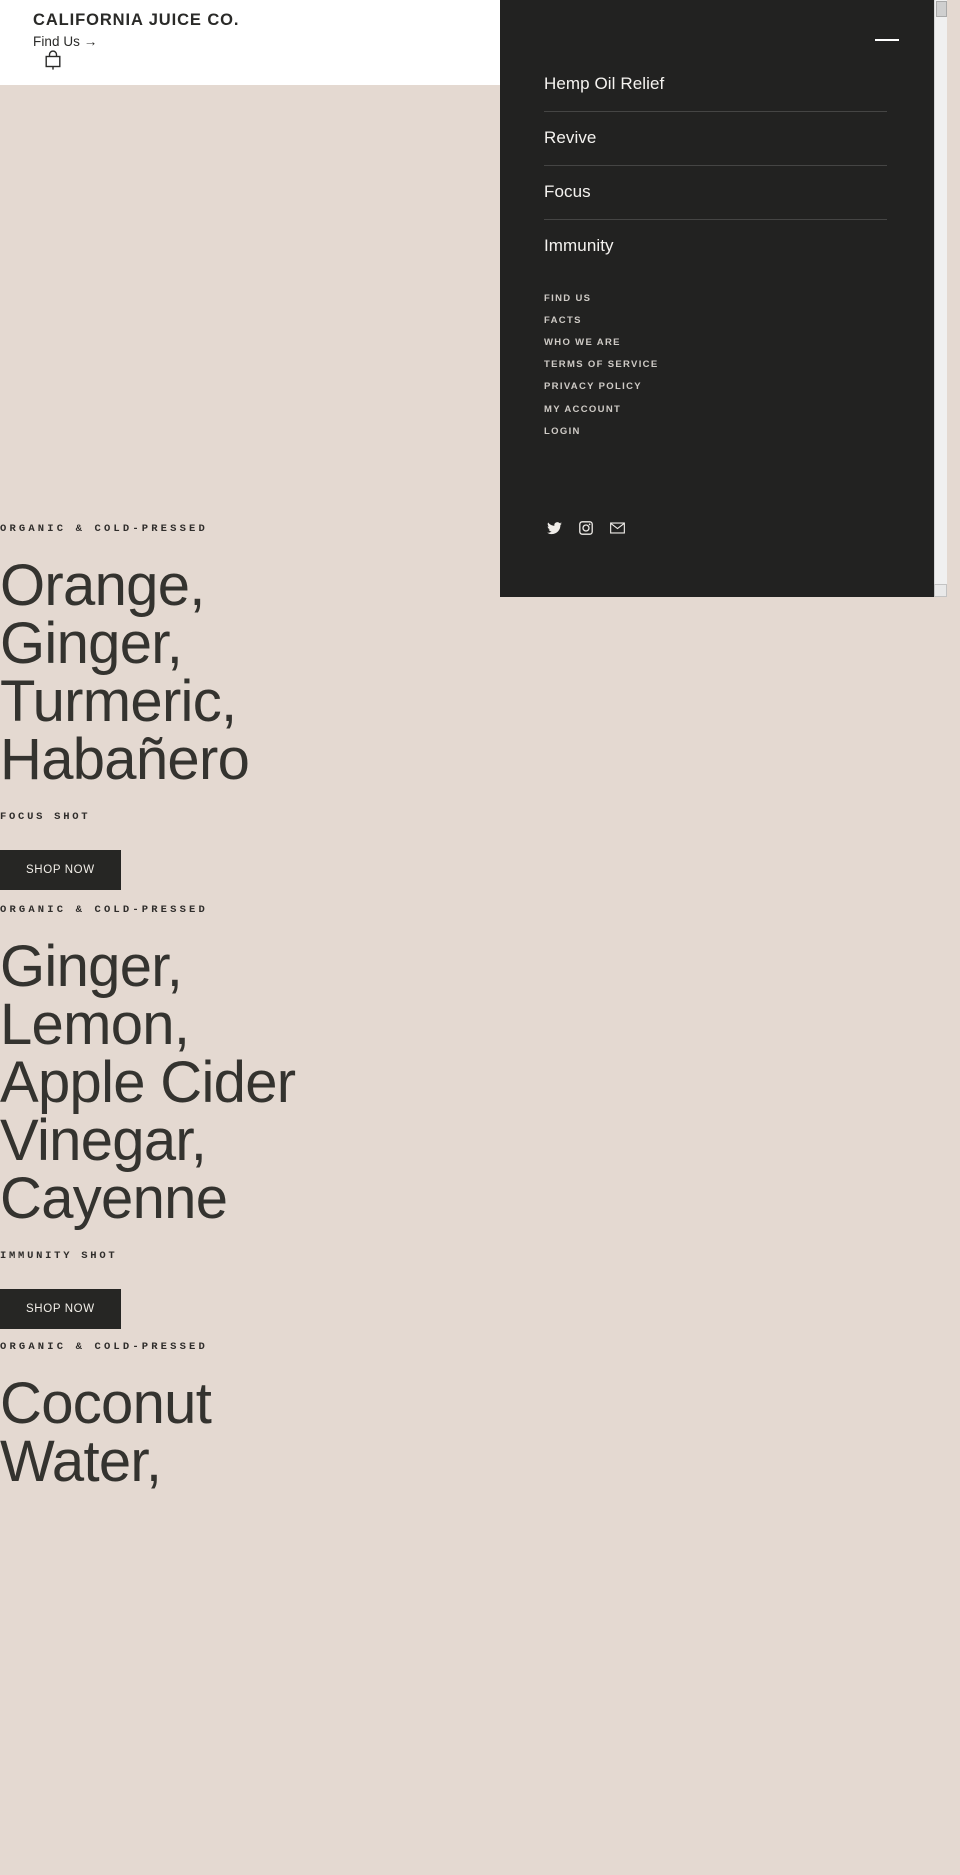 The height and width of the screenshot is (1875, 960). I want to click on menu-item-login: LOGIN, so click(601, 431).